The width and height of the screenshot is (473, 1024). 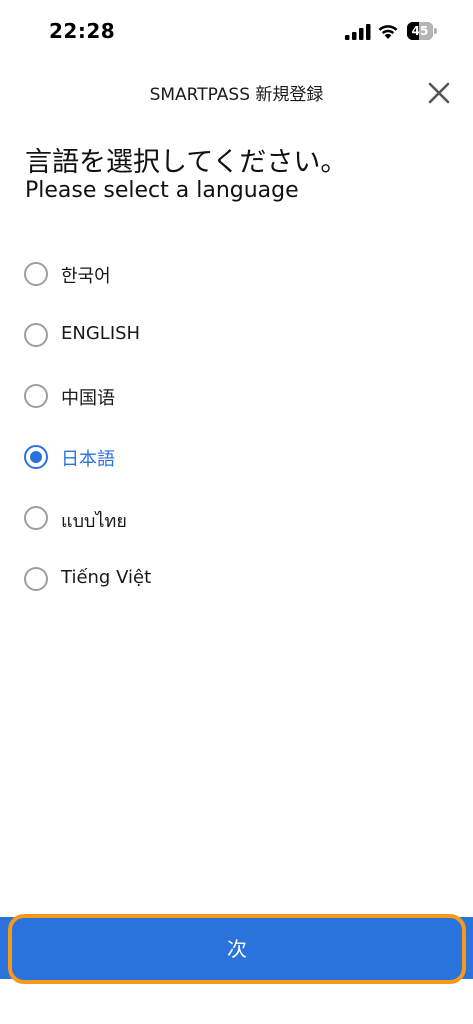 I want to click on language-option-vietnamese: Tiếng Việt, so click(x=150, y=578).